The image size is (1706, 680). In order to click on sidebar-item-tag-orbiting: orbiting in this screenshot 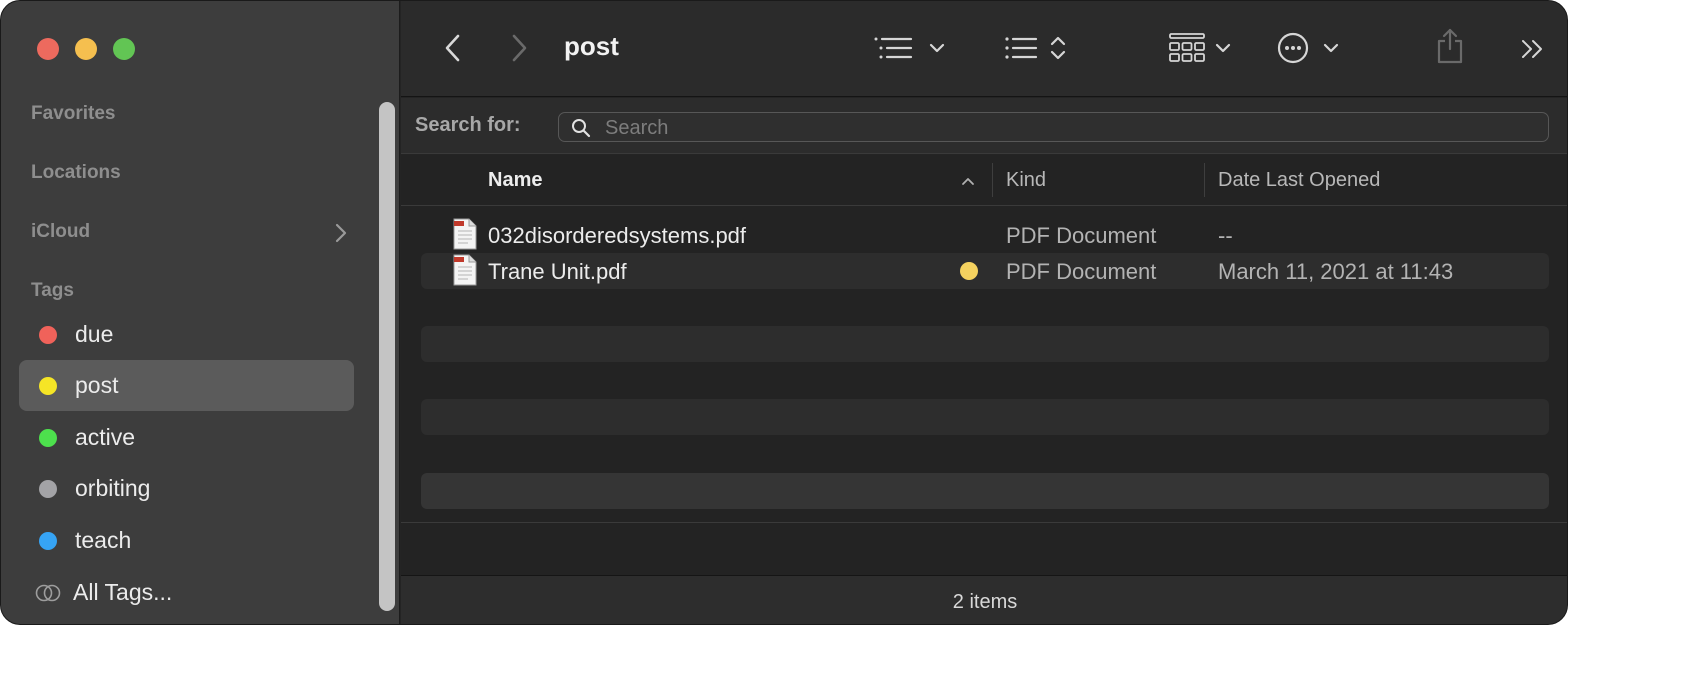, I will do `click(186, 488)`.